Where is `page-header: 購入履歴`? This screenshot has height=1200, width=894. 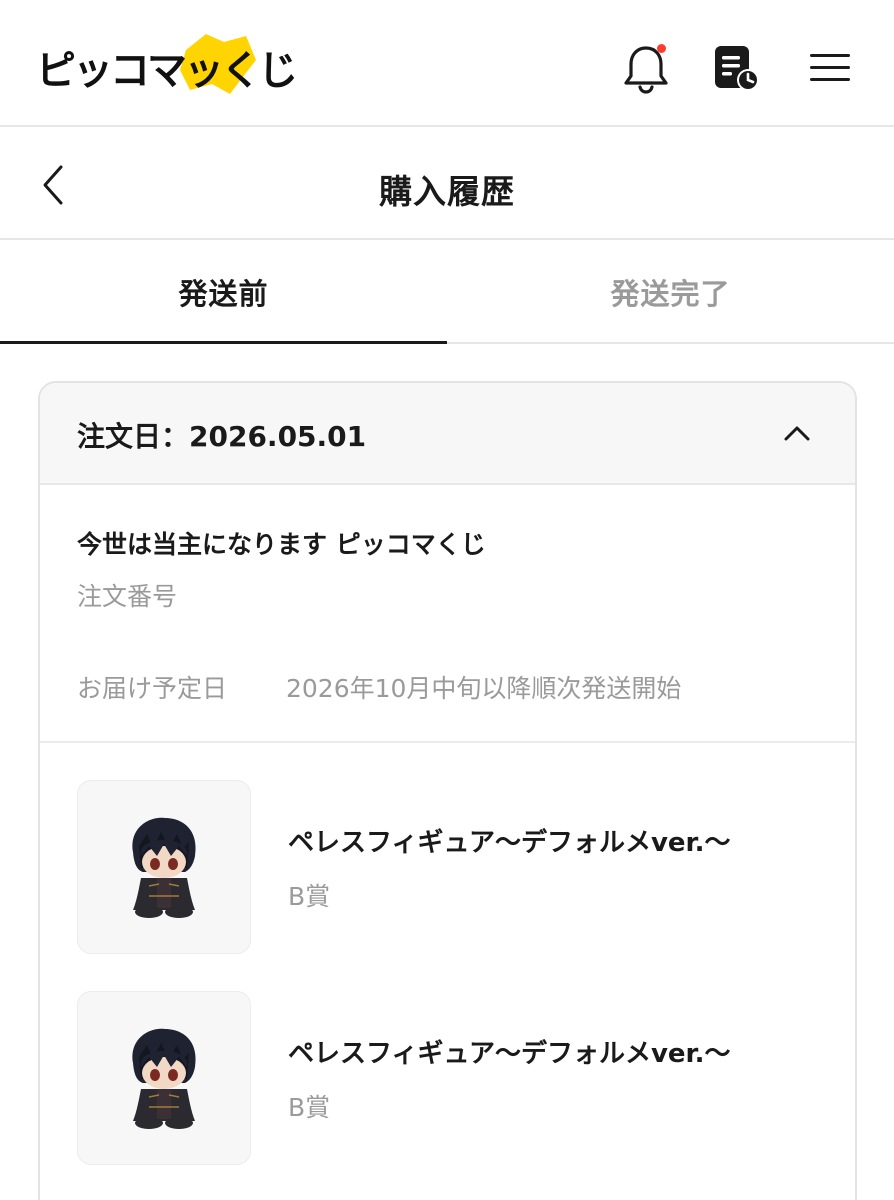 page-header: 購入履歴 is located at coordinates (447, 184).